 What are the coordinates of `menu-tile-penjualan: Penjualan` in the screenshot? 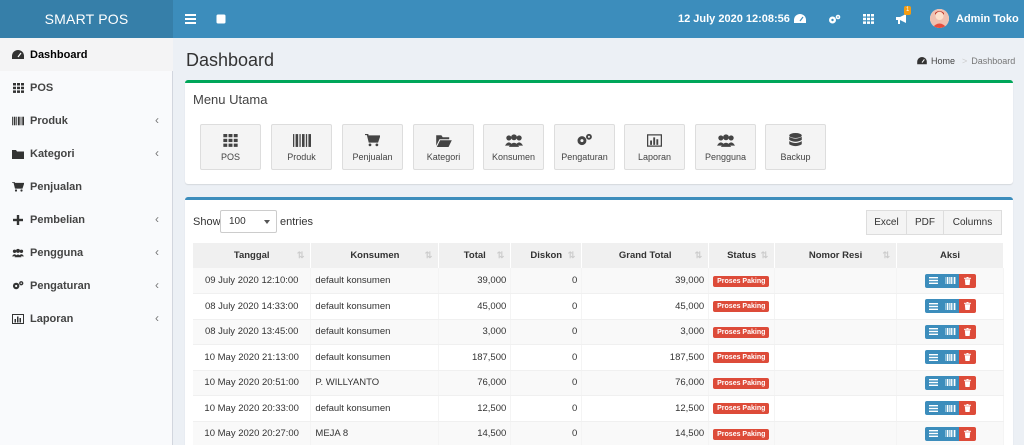 It's located at (372, 147).